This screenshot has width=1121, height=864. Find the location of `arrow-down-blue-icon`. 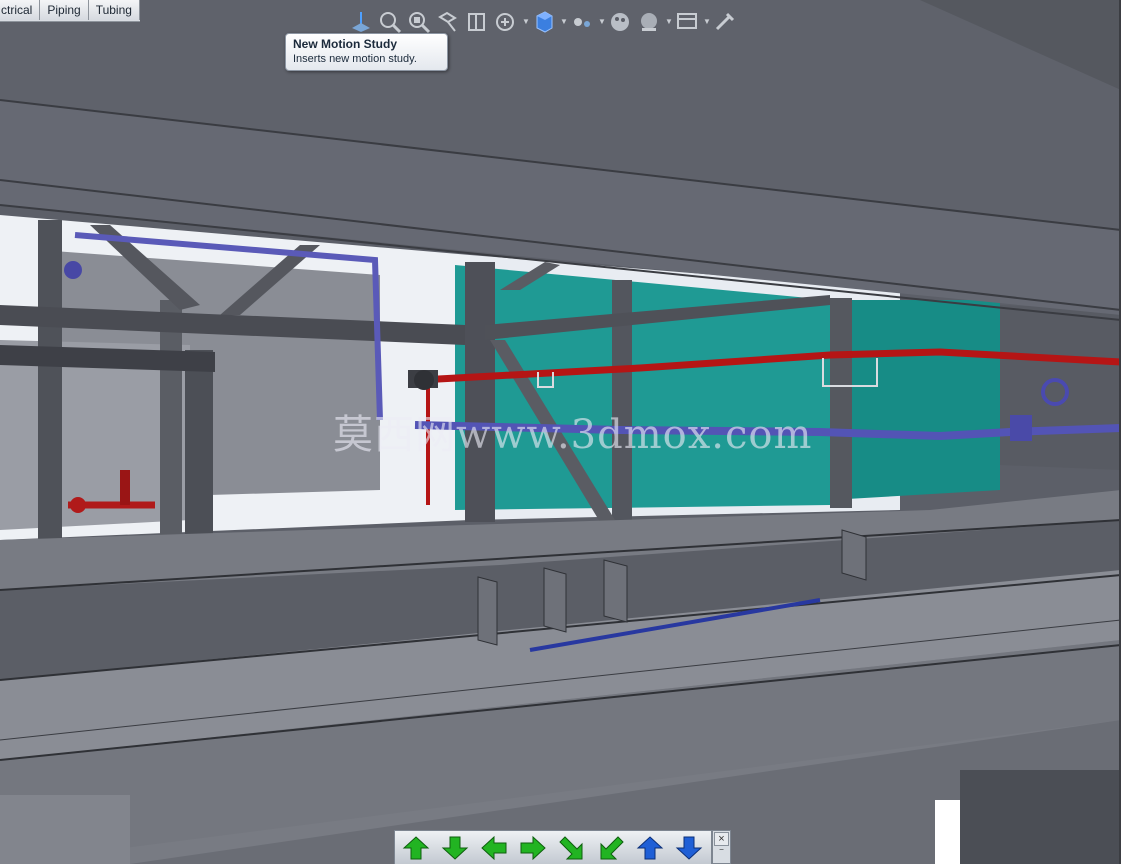

arrow-down-blue-icon is located at coordinates (689, 848).